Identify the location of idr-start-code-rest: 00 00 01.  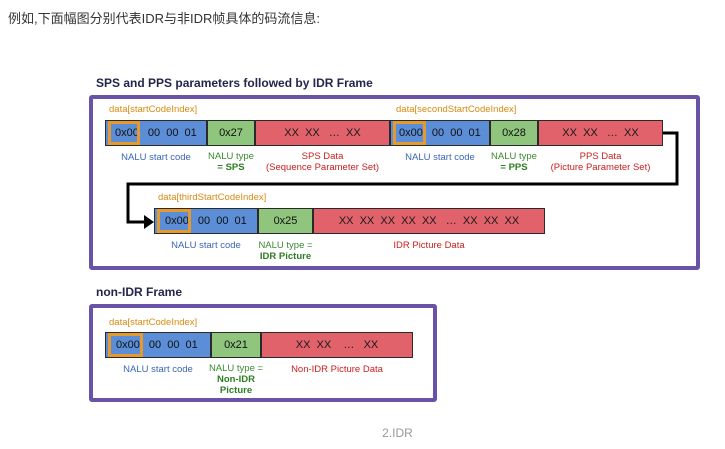
(222, 221).